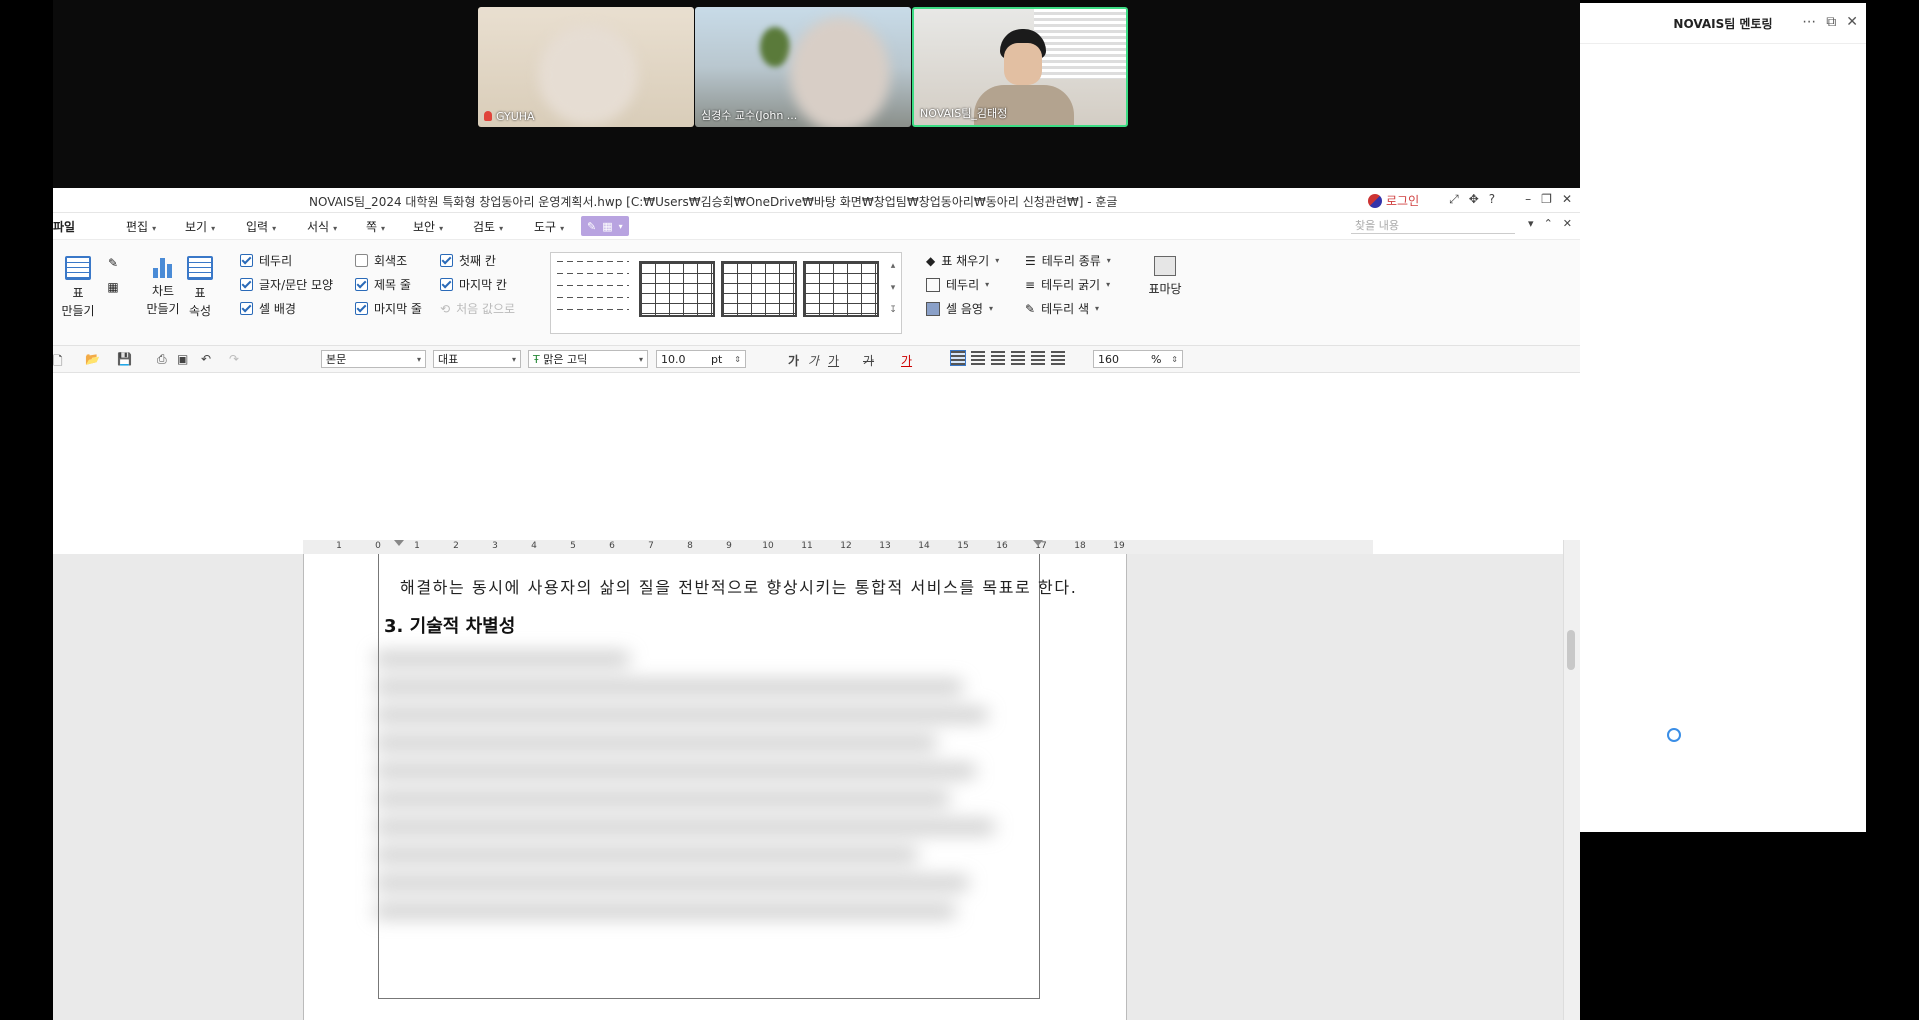 This screenshot has width=1919, height=1020. Describe the element at coordinates (1567, 199) in the screenshot. I see `close-window-icon: ✕` at that location.